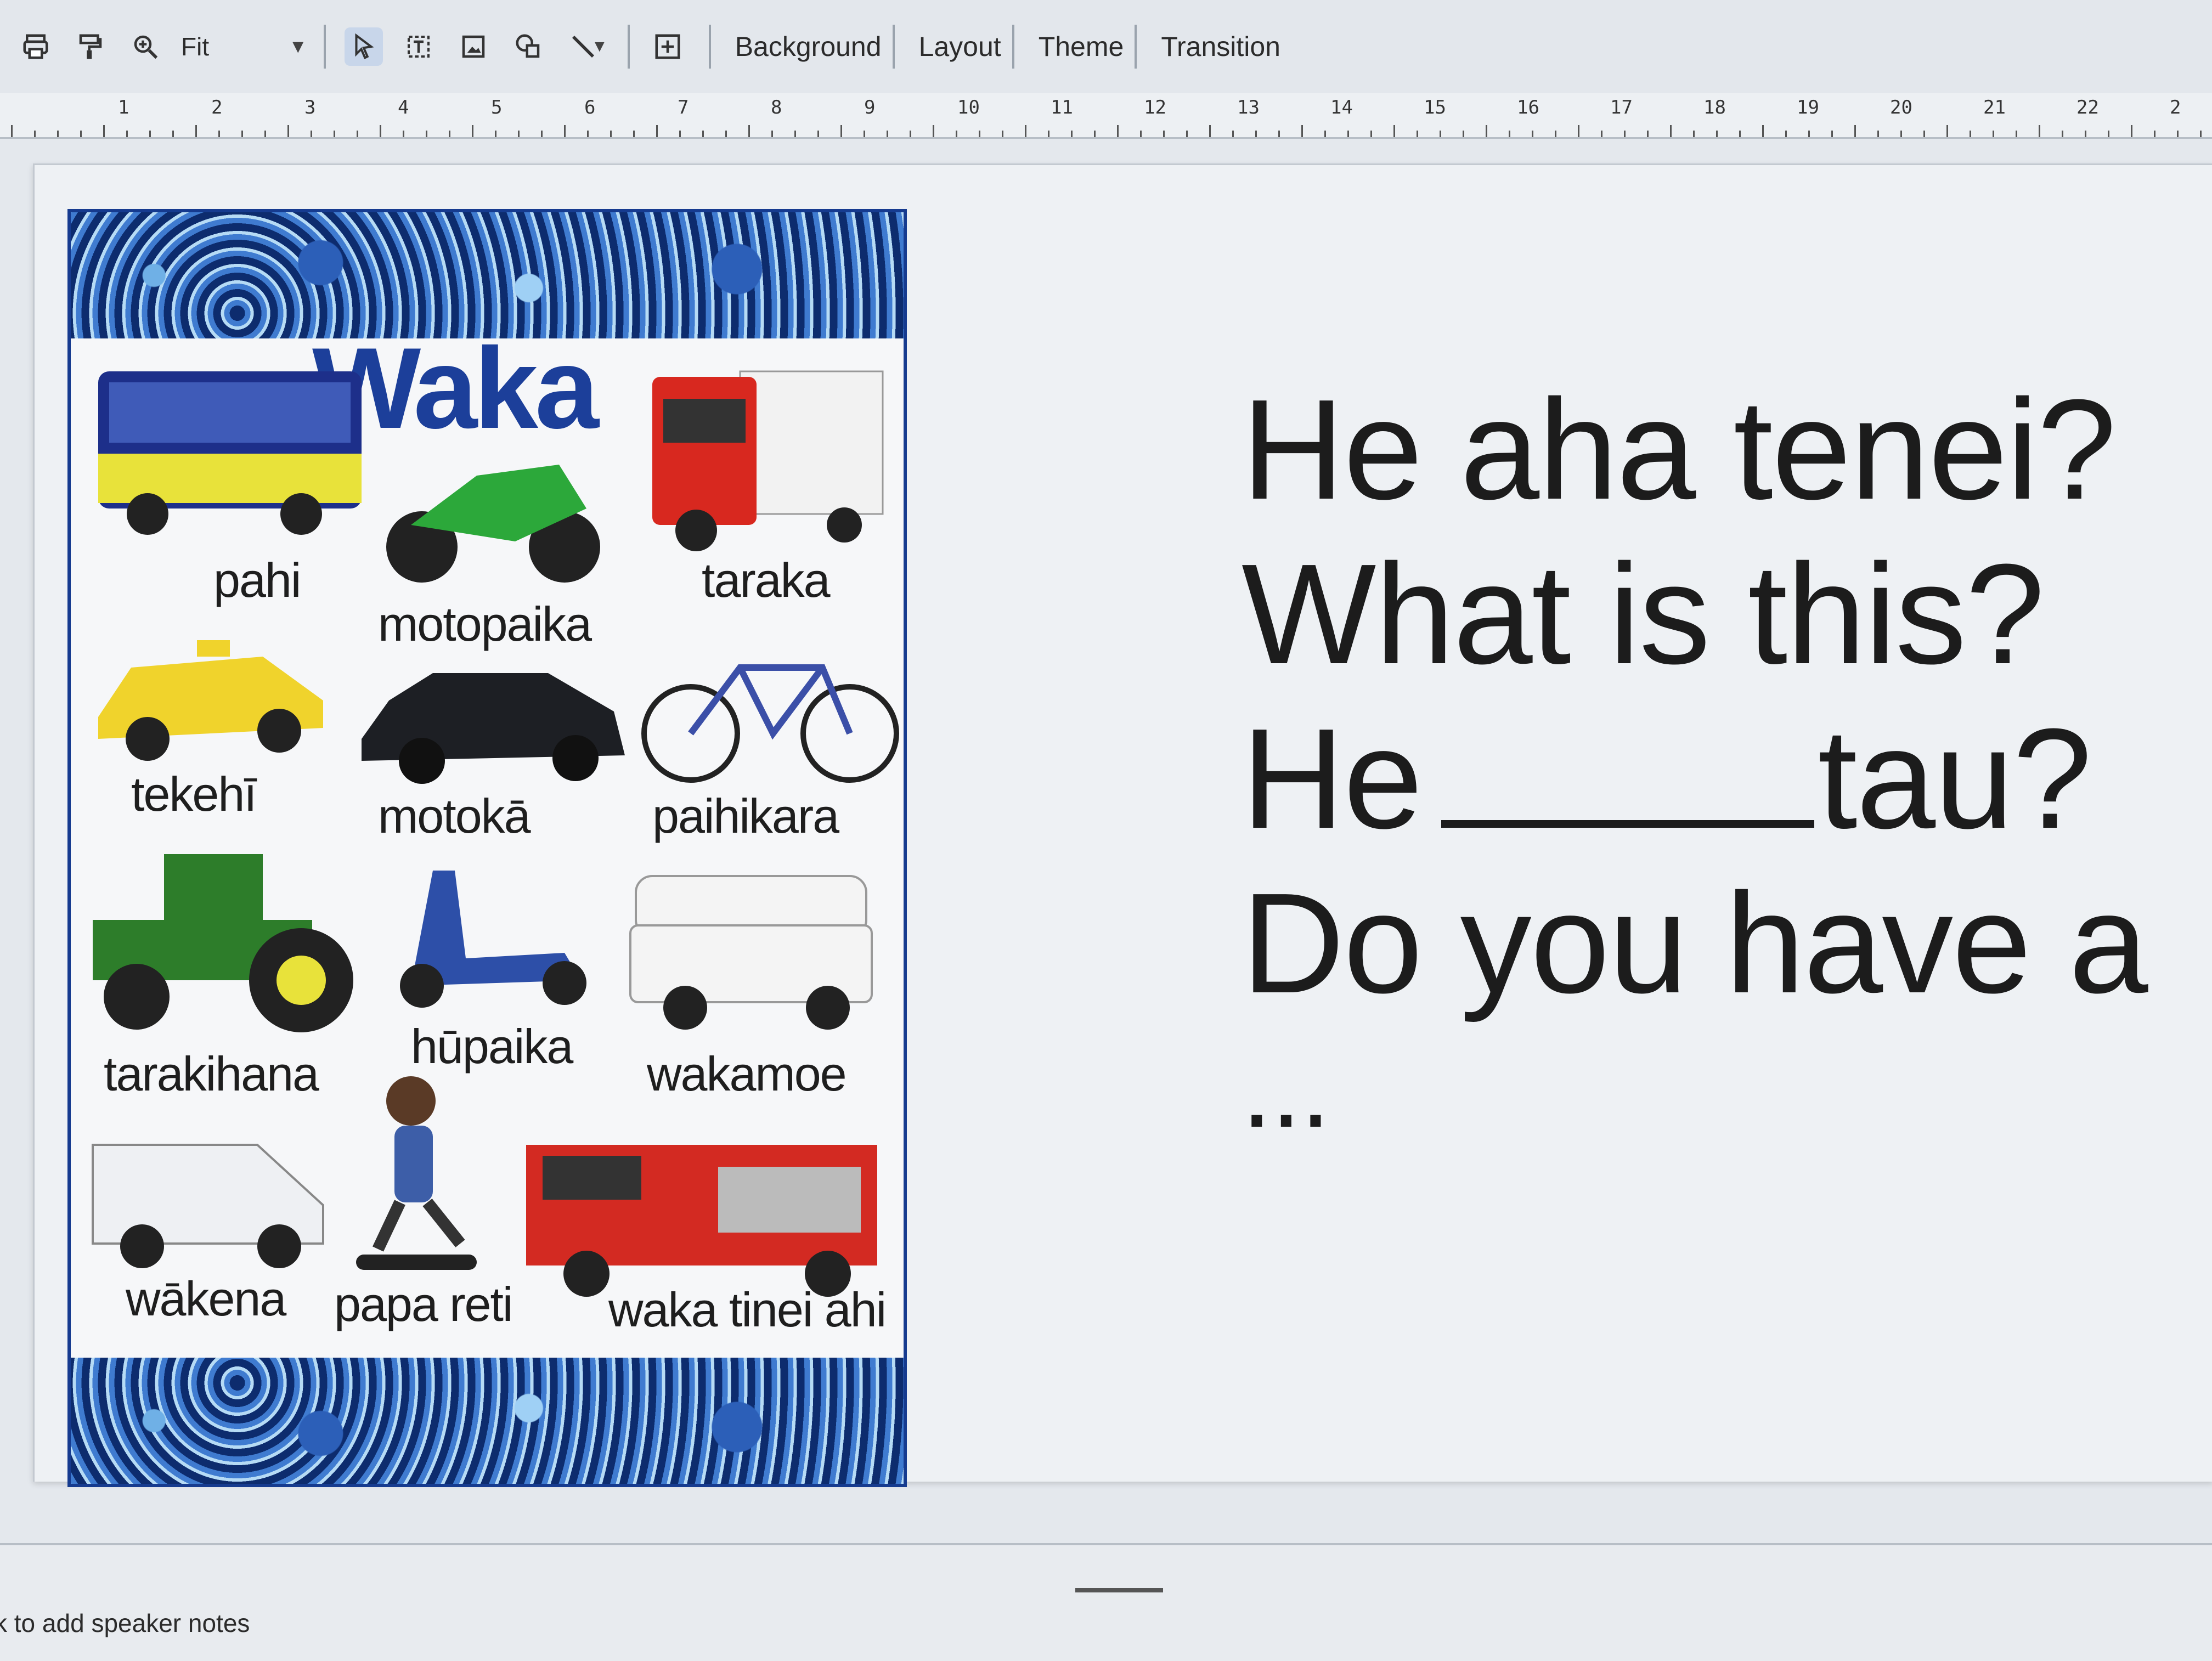  I want to click on ruler-number: 7, so click(684, 108).